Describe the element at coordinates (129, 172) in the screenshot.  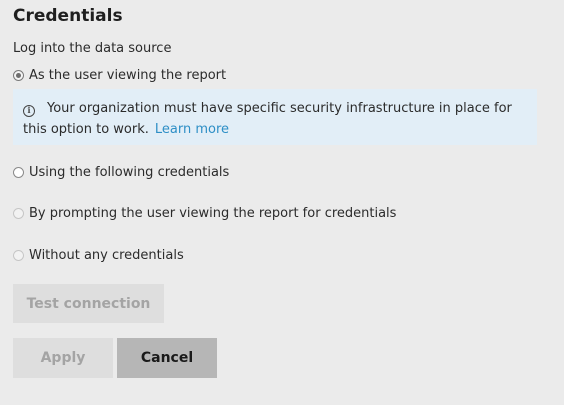
I see `radio-label: Using the following credentials` at that location.